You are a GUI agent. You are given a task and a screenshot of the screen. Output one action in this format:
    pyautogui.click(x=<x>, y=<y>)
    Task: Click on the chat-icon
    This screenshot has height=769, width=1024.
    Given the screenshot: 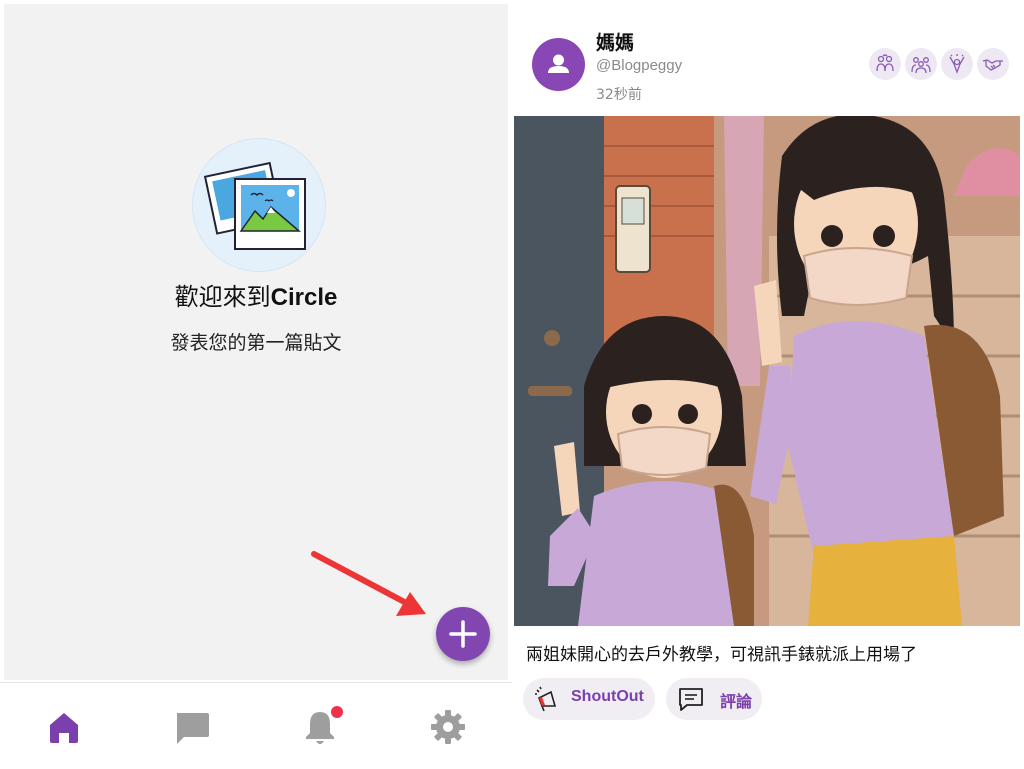 What is the action you would take?
    pyautogui.click(x=193, y=728)
    